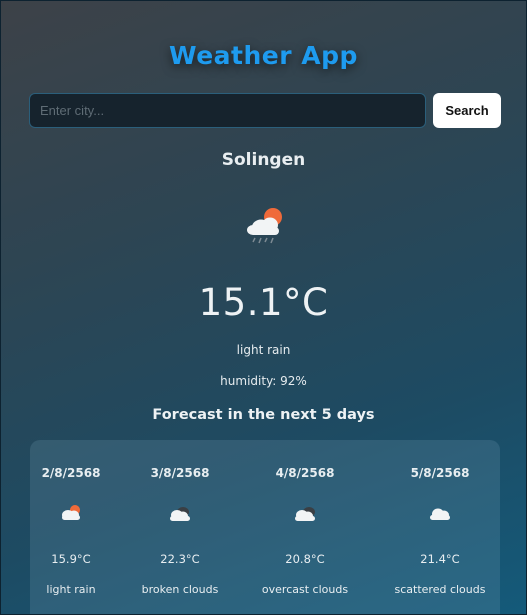 The width and height of the screenshot is (527, 615). I want to click on current-temperature: 15.1°C, so click(263, 302).